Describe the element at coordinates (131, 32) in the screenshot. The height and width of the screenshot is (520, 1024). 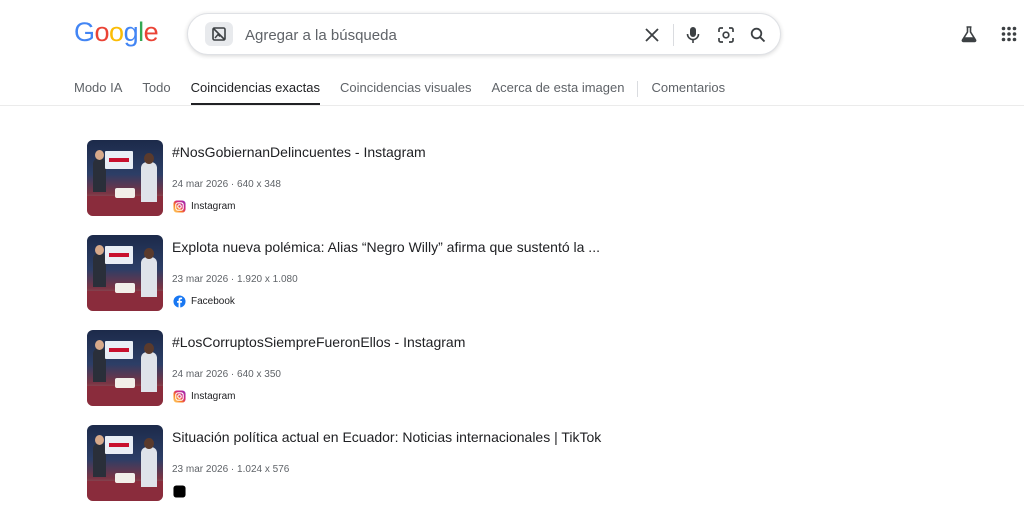
I see `logo-letter: g` at that location.